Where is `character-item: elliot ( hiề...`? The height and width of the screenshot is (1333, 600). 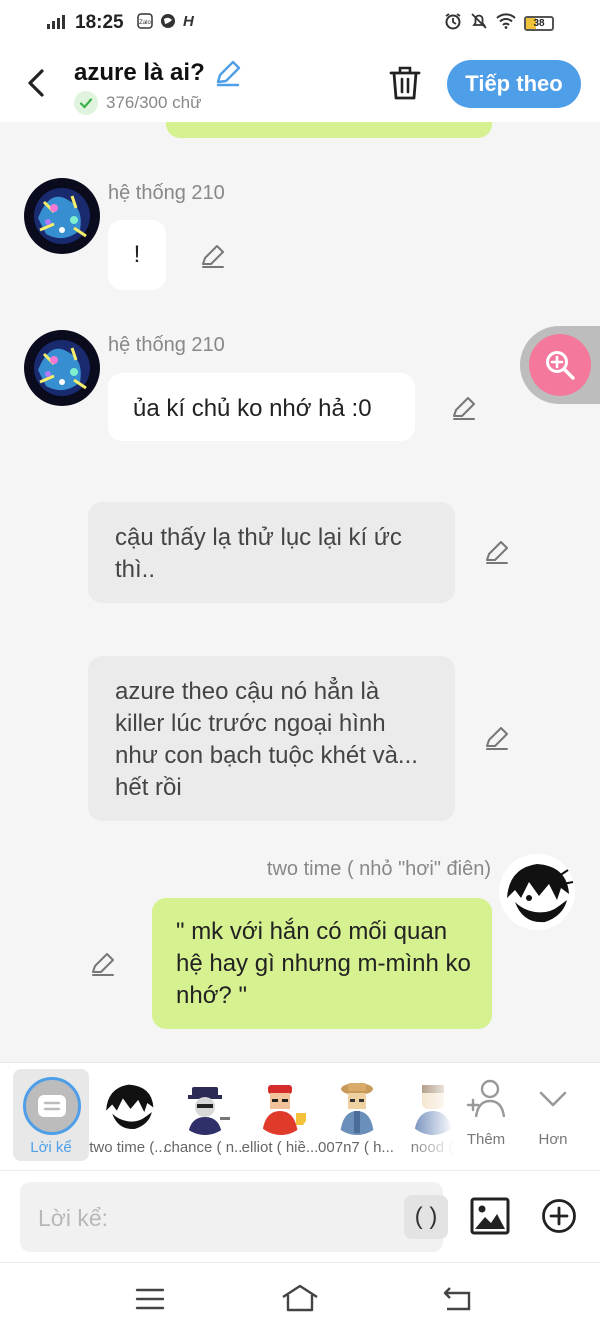
character-item: elliot ( hiề... is located at coordinates (280, 1115).